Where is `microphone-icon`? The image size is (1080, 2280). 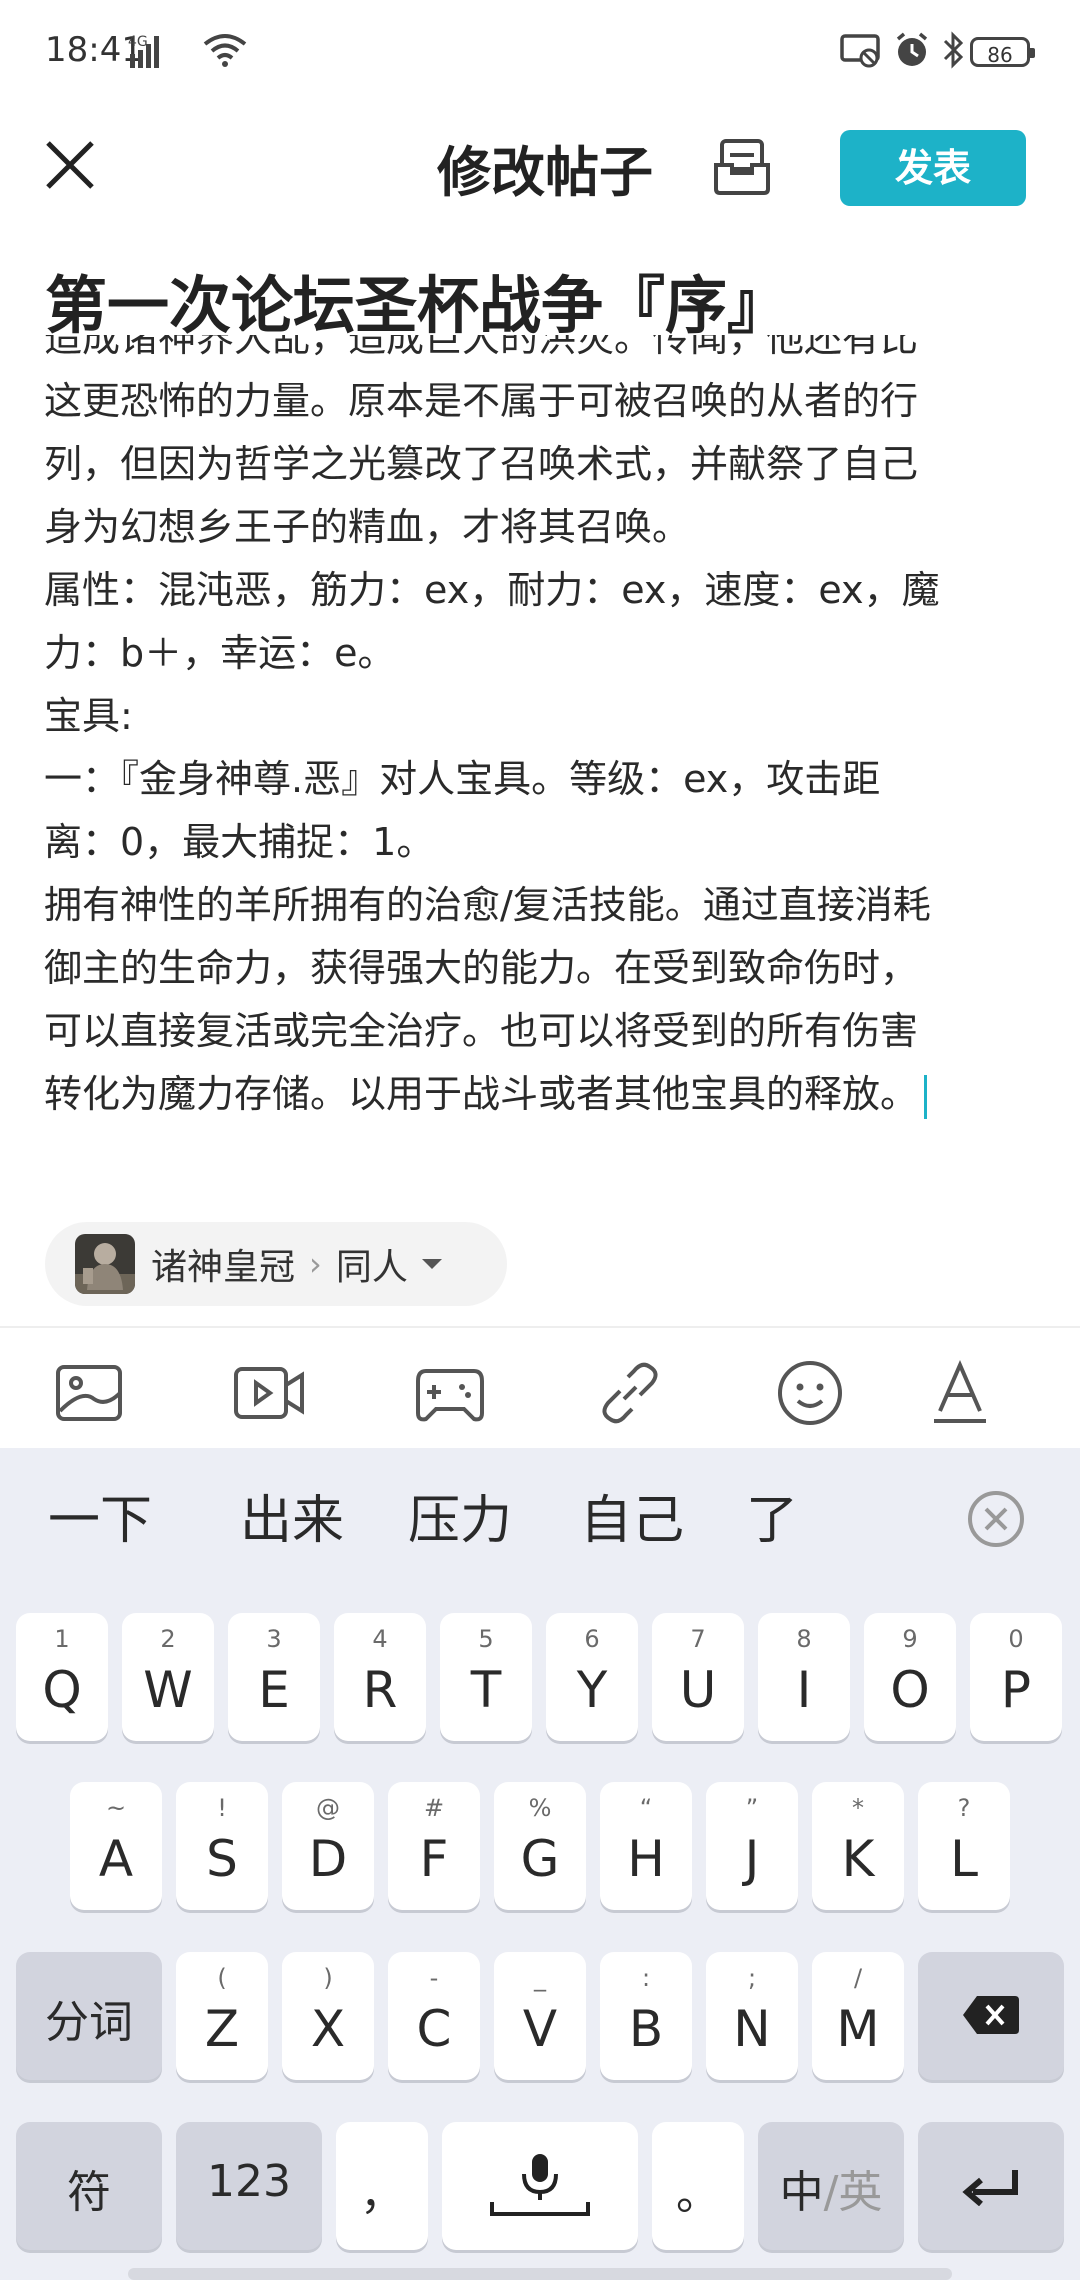 microphone-icon is located at coordinates (540, 2185).